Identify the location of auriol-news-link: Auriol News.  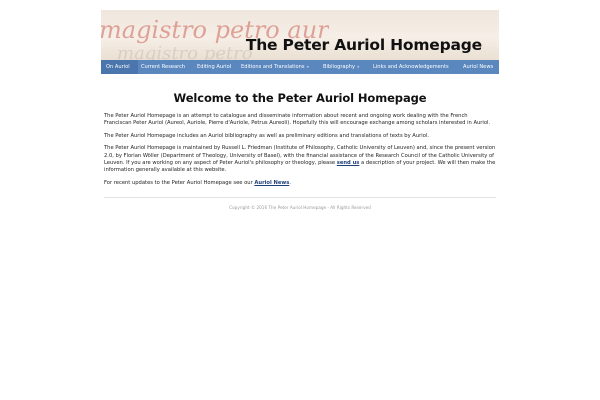
(271, 183).